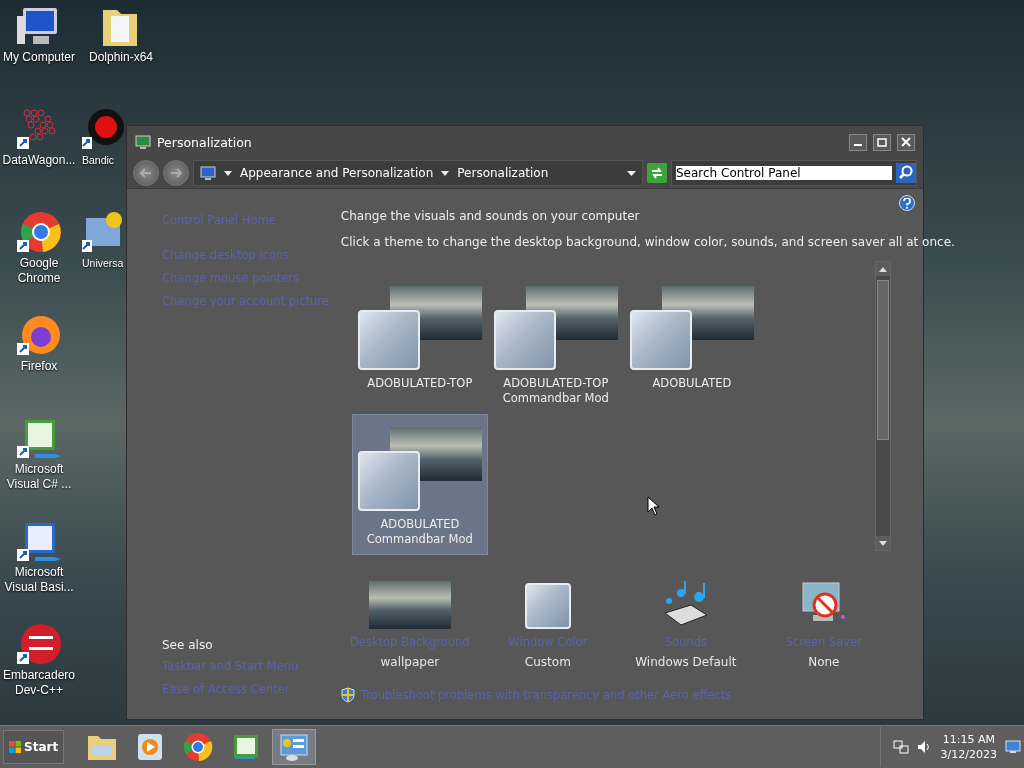 This screenshot has height=768, width=1024. What do you see at coordinates (824, 662) in the screenshot?
I see `setting-value: None` at bounding box center [824, 662].